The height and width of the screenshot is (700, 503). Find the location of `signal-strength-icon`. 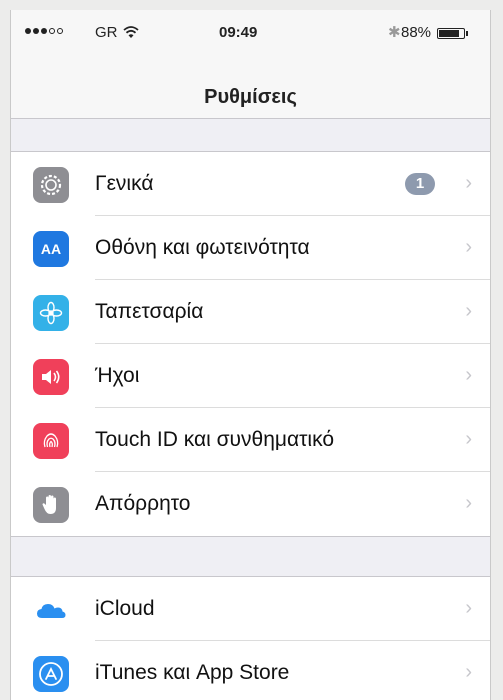

signal-strength-icon is located at coordinates (44, 31).